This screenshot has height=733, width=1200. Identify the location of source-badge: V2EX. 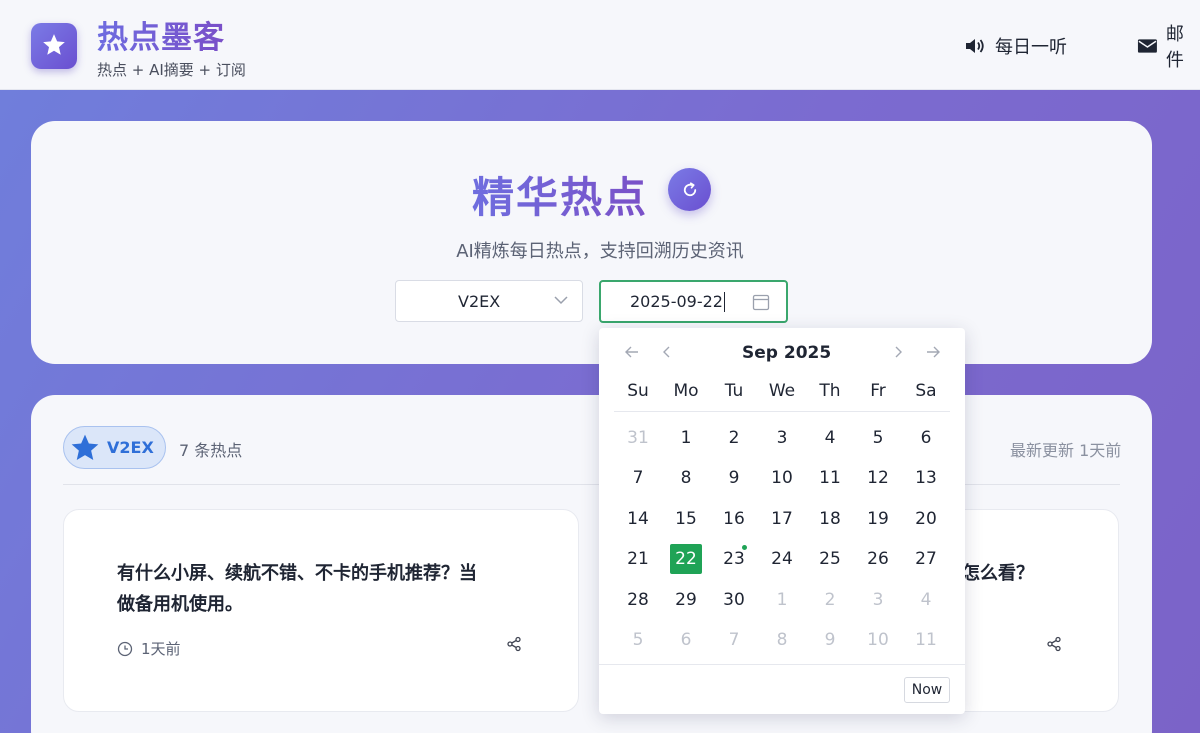
(114, 447).